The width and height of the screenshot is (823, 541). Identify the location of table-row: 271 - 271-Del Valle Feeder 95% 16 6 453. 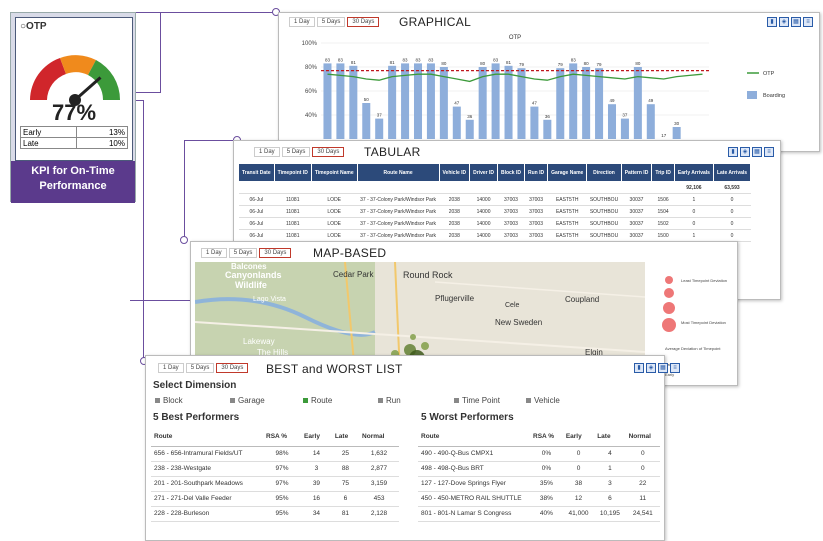
(275, 499).